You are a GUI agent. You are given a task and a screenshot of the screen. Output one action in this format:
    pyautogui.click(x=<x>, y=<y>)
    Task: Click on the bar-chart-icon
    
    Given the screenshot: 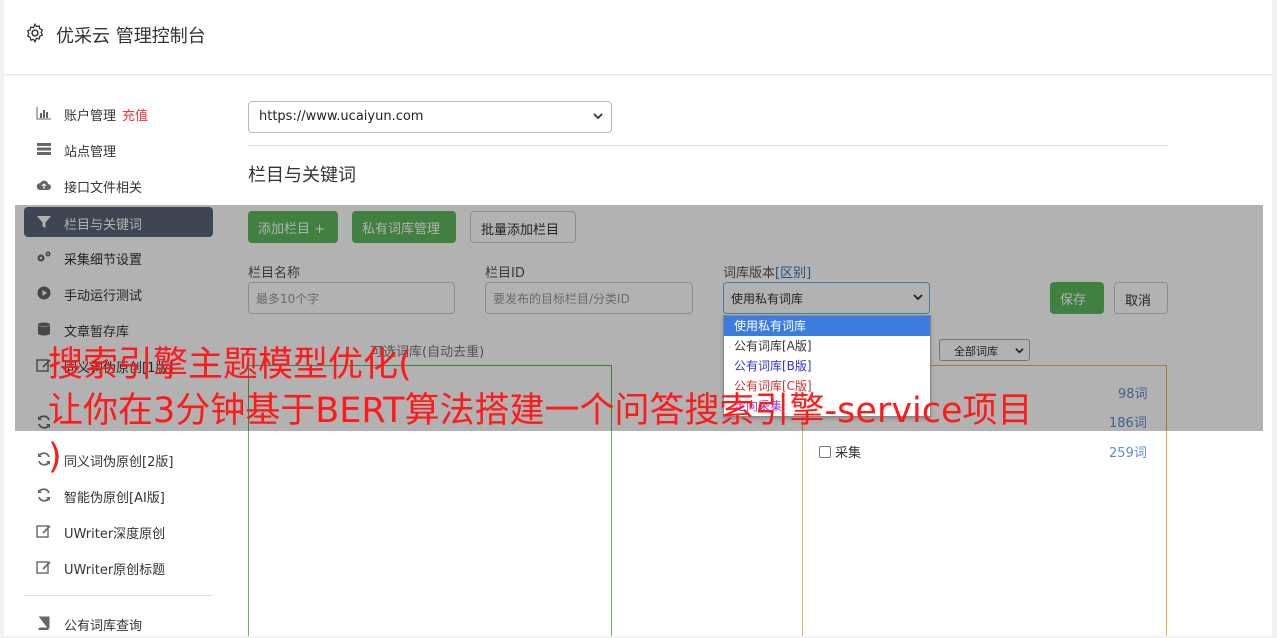 What is the action you would take?
    pyautogui.click(x=43, y=113)
    